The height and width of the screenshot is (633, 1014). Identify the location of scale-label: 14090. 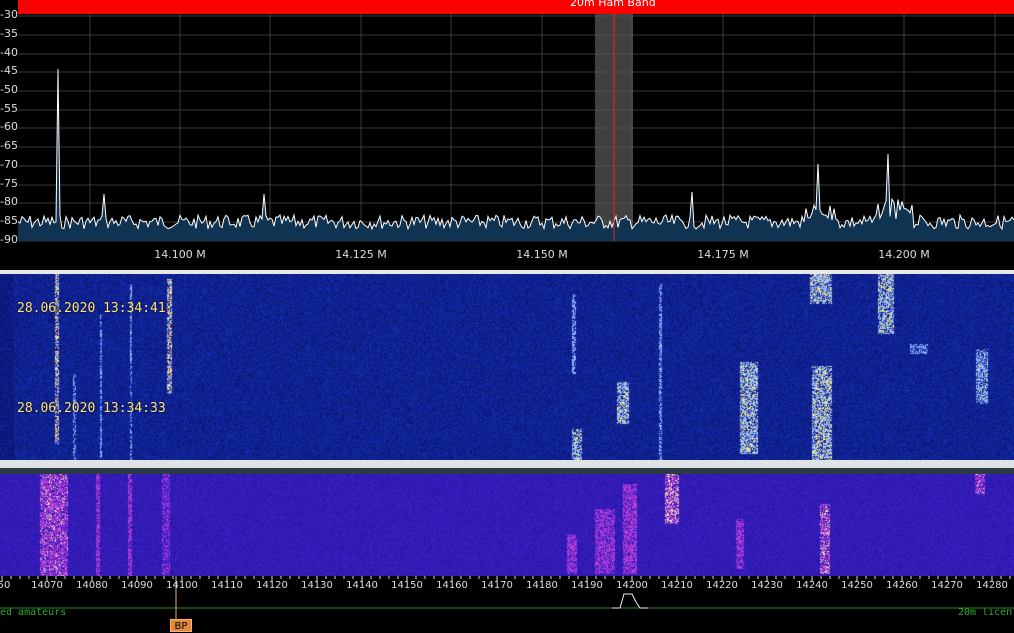
(137, 585).